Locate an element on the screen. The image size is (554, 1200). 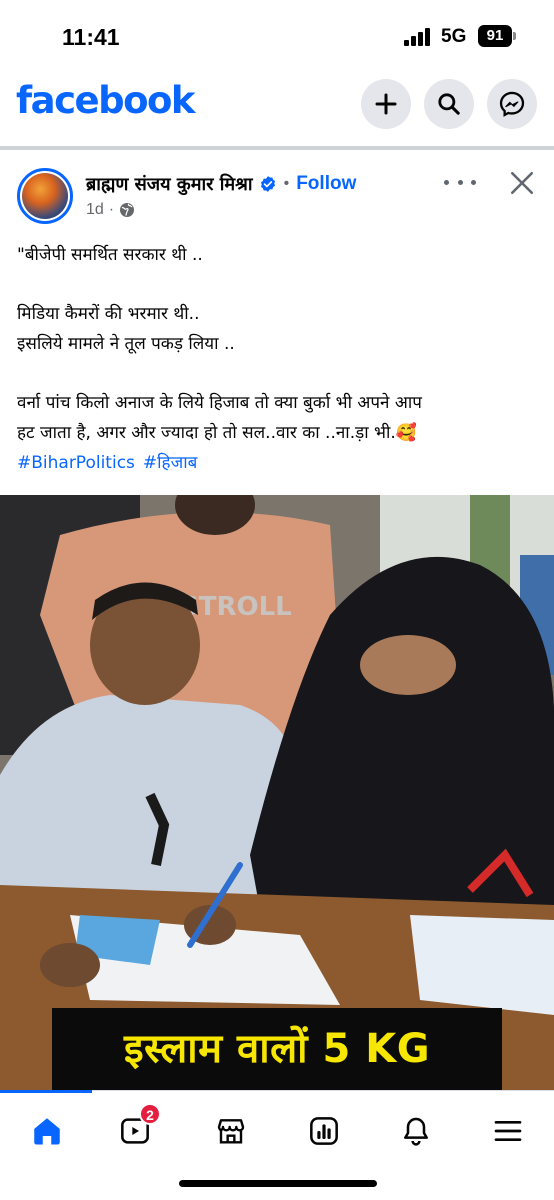
author-row: ब्राह्मण संजय कुमार मिश्रा • Follow is located at coordinates (221, 184).